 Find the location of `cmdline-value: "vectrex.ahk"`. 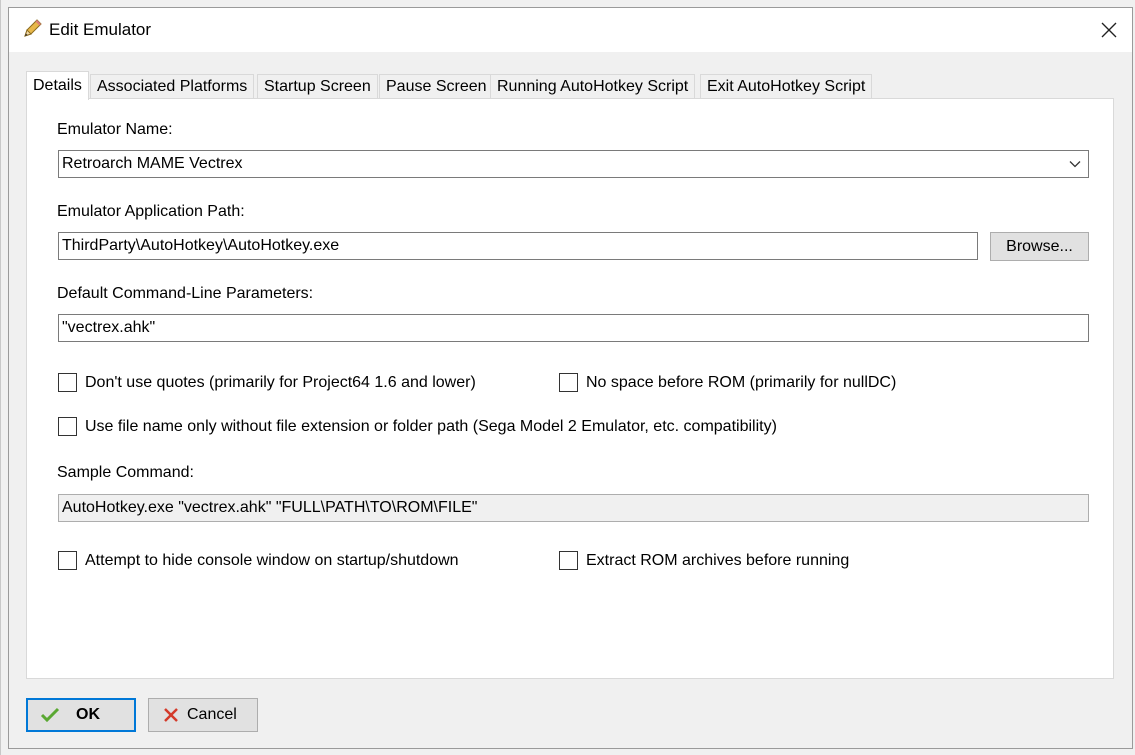

cmdline-value: "vectrex.ahk" is located at coordinates (109, 327).